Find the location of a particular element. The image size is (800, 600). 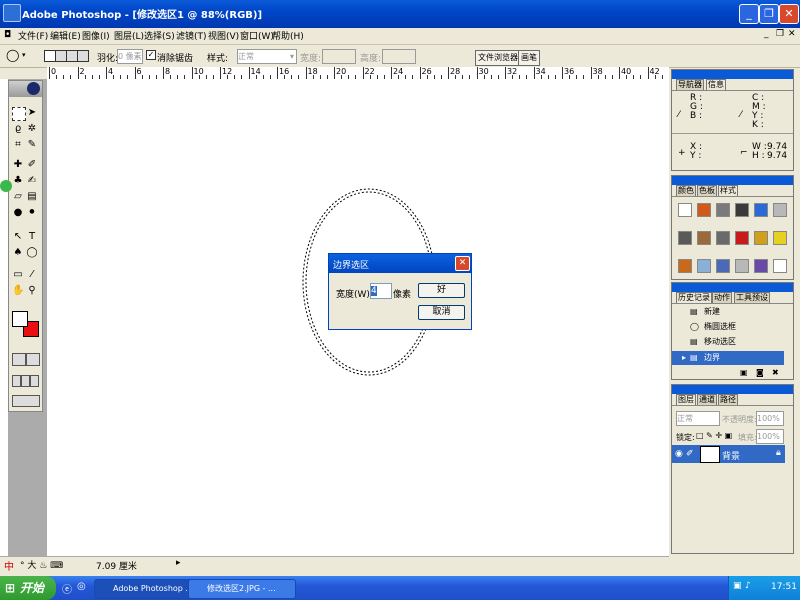

gradient-tool-icon: ▤ is located at coordinates (32, 197).